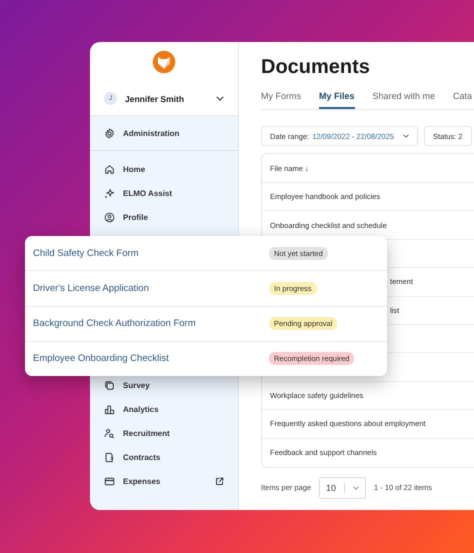  I want to click on form-link: Employee Onboarding Checklist, so click(151, 358).